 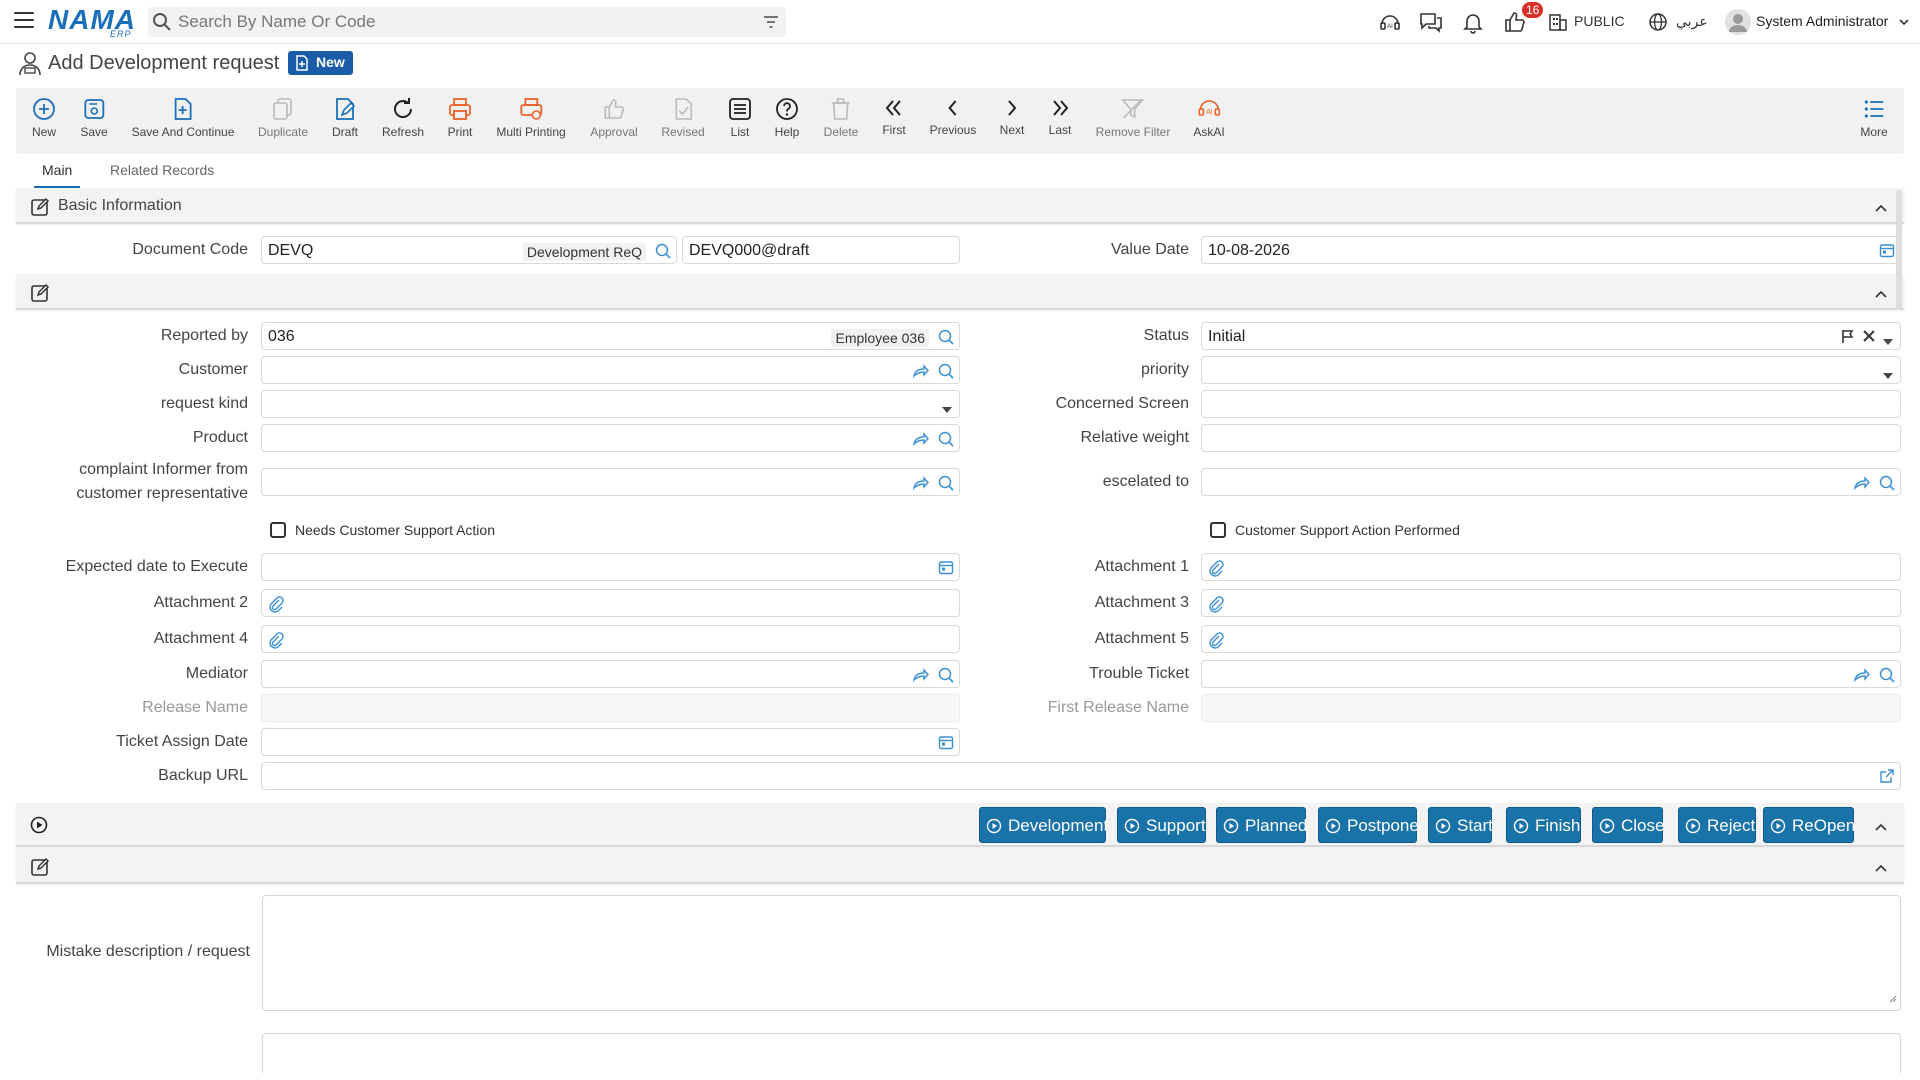 I want to click on workflow-button-postpone: Postpone, so click(x=1368, y=825).